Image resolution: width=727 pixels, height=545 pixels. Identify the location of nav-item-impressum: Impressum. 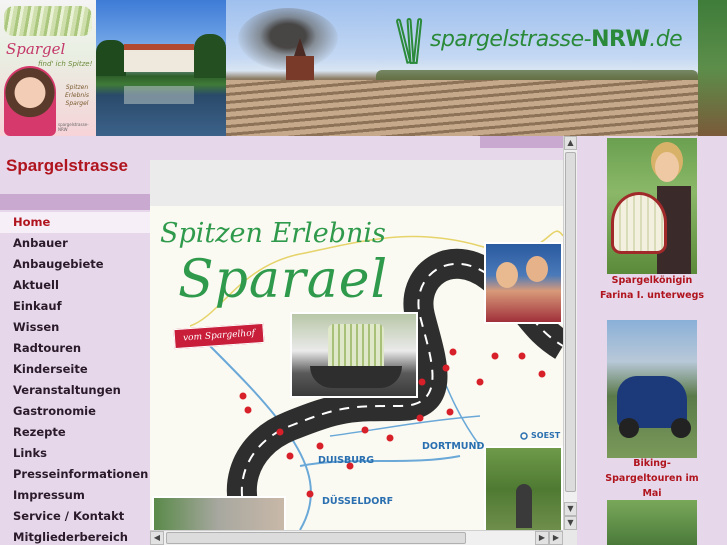
(75, 495).